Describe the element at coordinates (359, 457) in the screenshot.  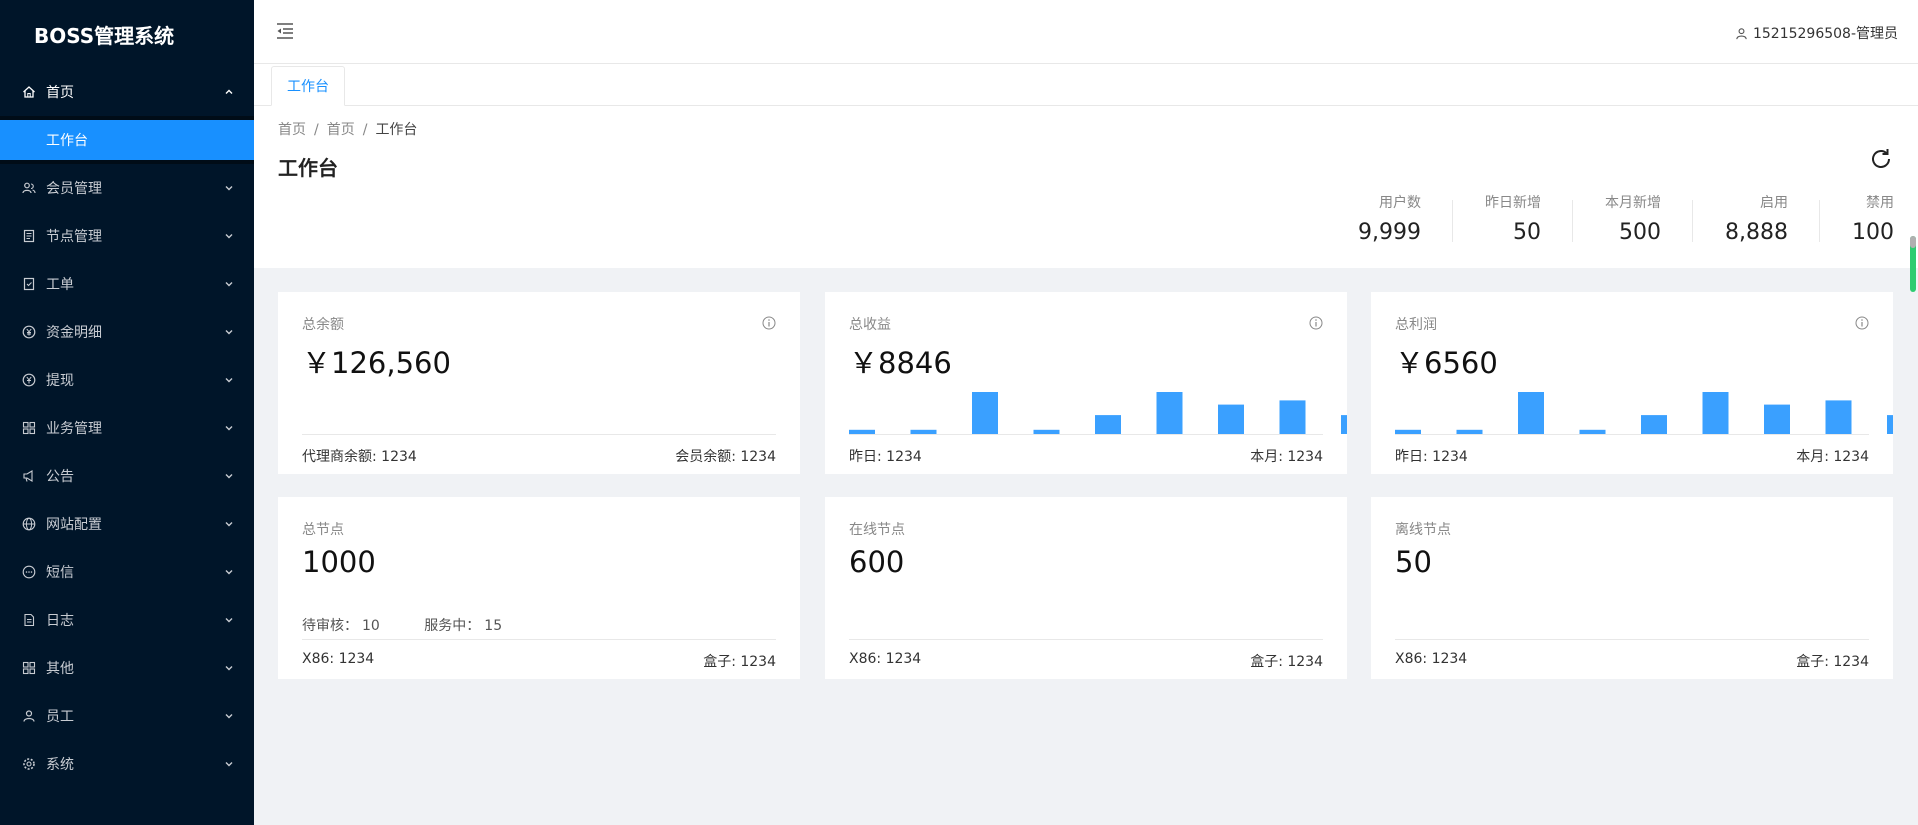
I see `footer-left: 代理商余额: 1234` at that location.